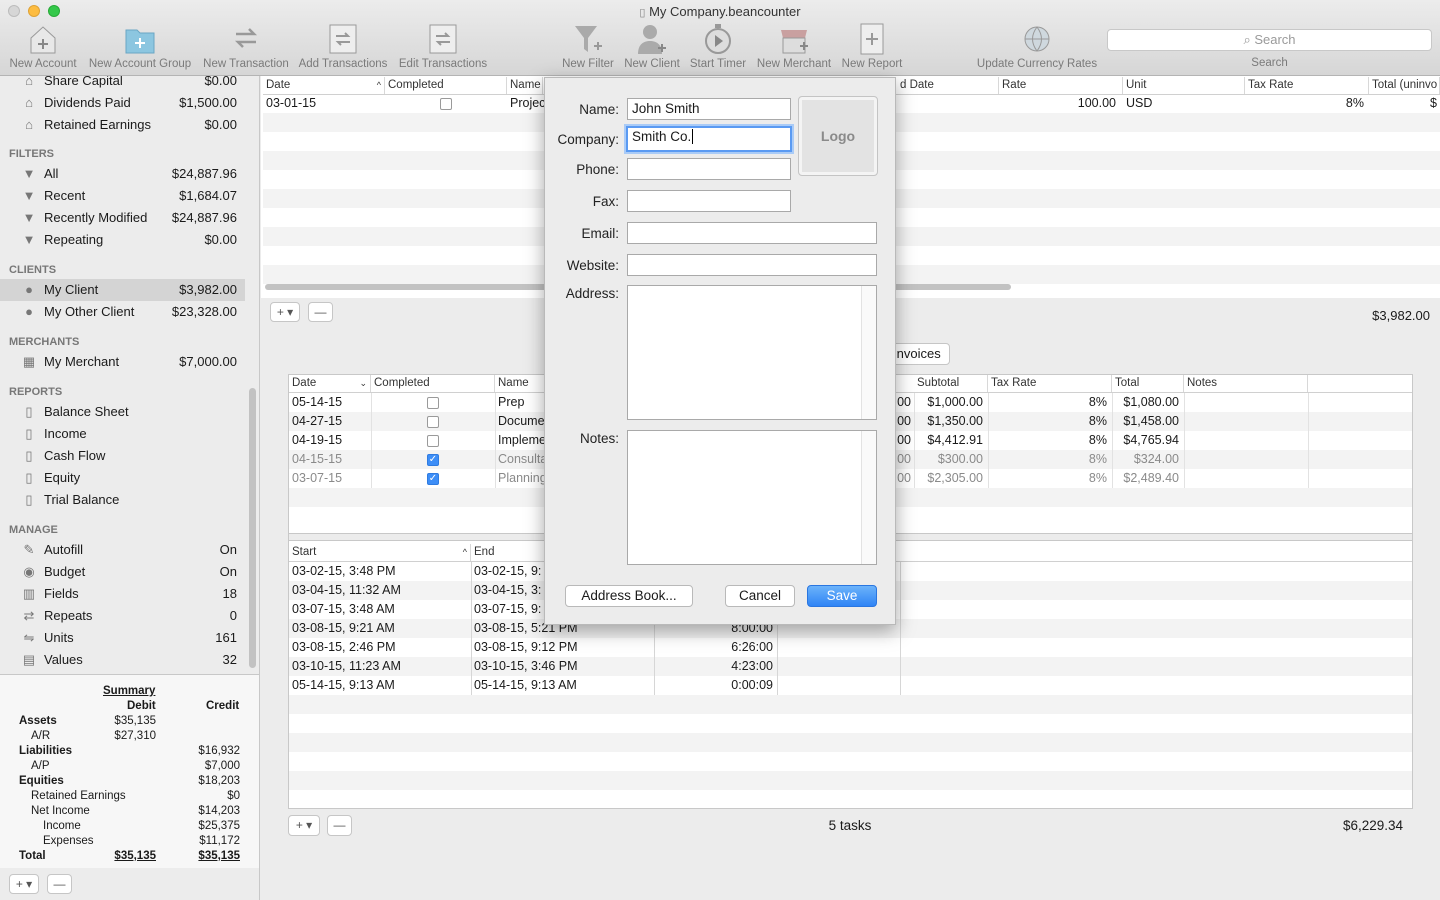  Describe the element at coordinates (1037, 39) in the screenshot. I see `globe-icon` at that location.